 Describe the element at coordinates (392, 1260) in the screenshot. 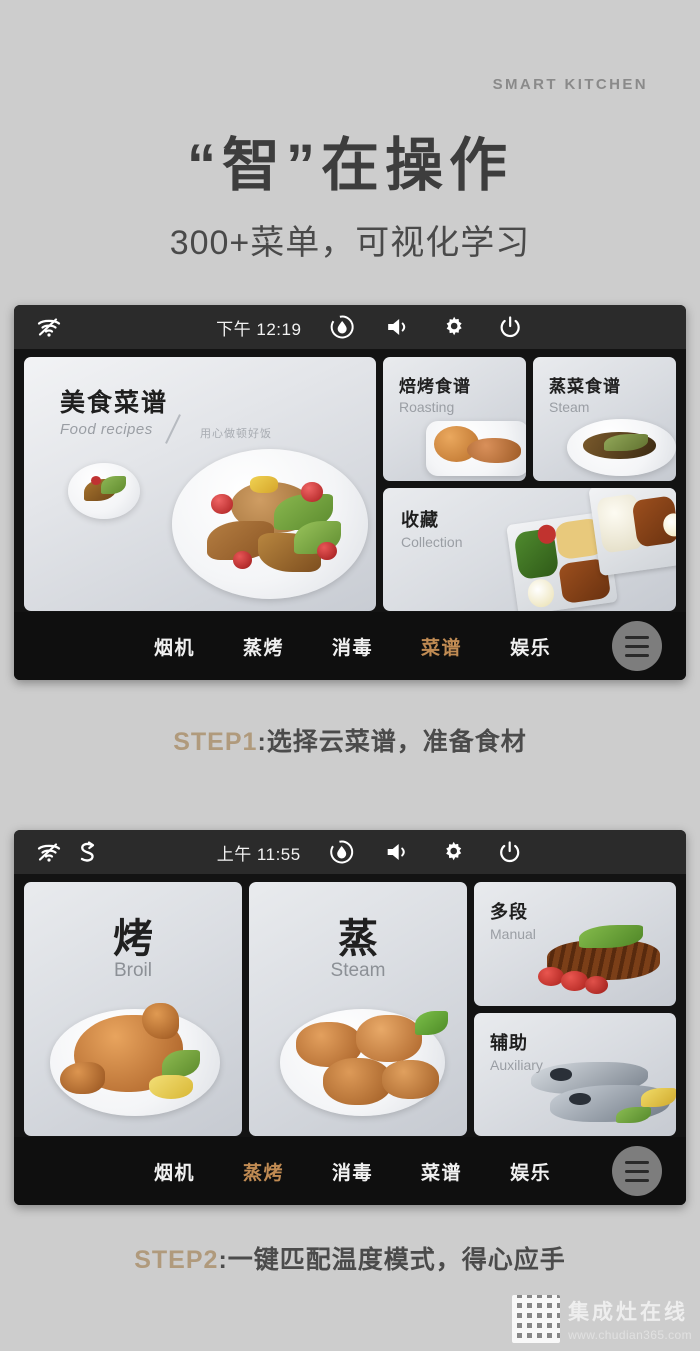

I see `step2-text: :一键匹配温度模式，得心应手` at that location.